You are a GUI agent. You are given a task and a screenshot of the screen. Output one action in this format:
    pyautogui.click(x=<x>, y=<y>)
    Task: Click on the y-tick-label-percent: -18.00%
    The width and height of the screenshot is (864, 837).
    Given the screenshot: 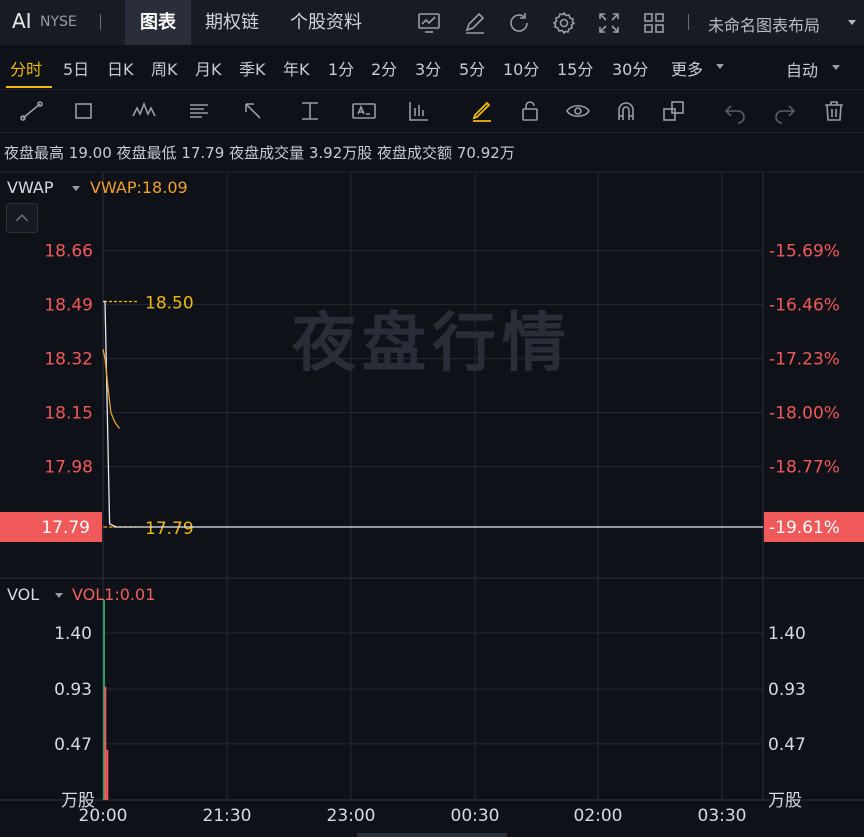 What is the action you would take?
    pyautogui.click(x=804, y=414)
    